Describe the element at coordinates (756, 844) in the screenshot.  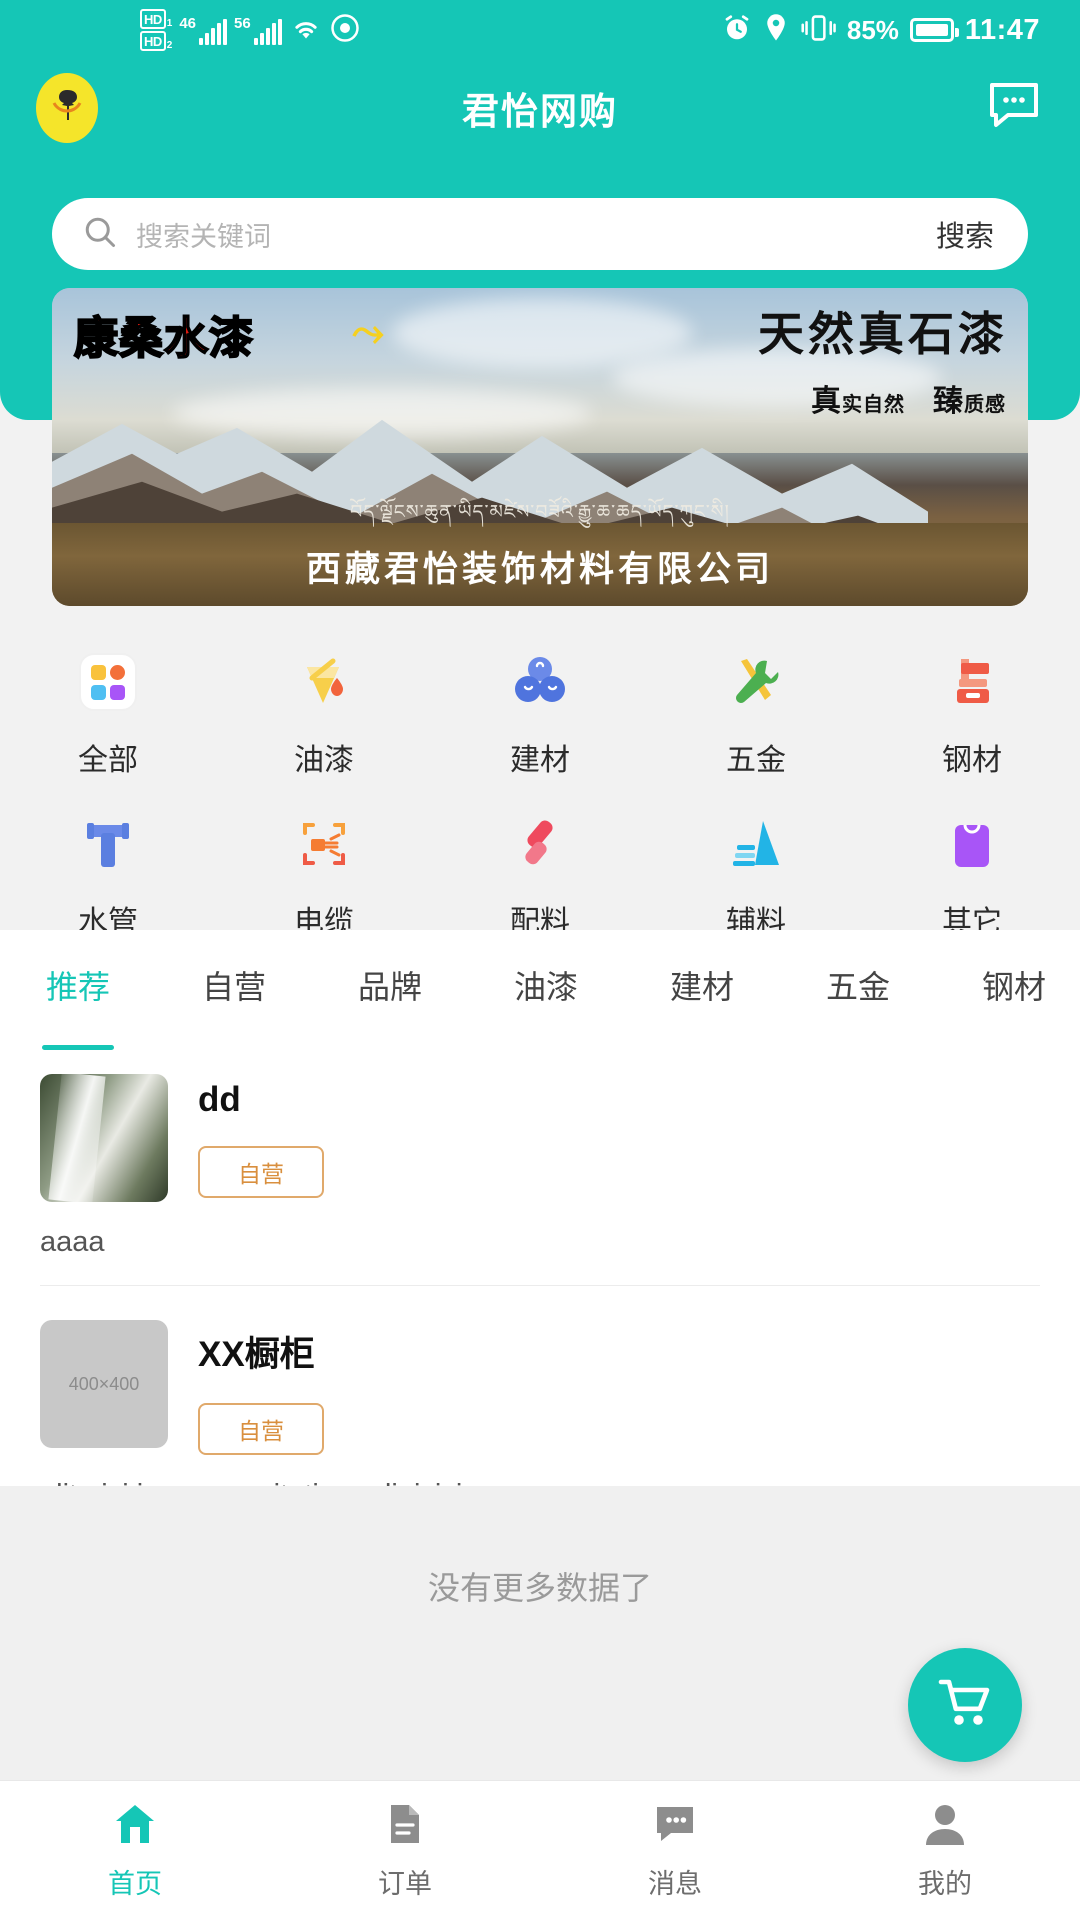
I see `auxiliary-material-icon` at that location.